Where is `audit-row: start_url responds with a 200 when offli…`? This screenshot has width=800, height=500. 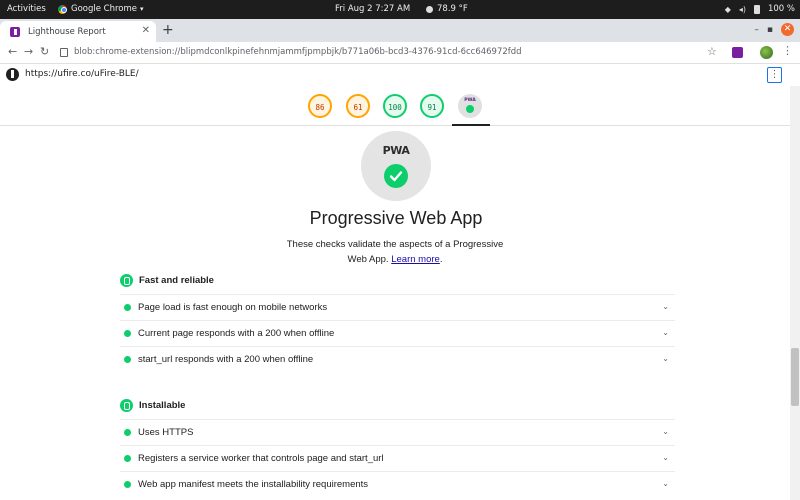
audit-row: start_url responds with a 200 when offli… is located at coordinates (397, 359).